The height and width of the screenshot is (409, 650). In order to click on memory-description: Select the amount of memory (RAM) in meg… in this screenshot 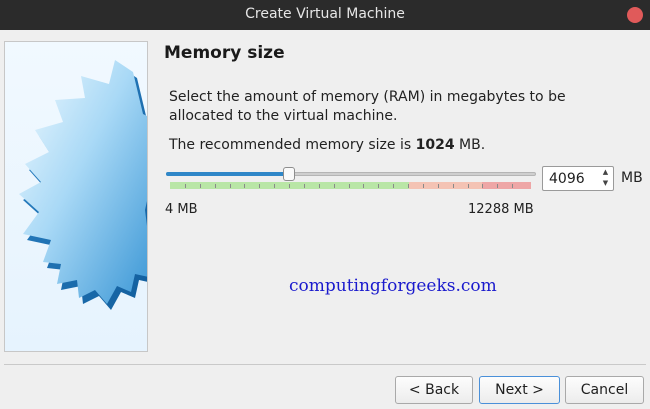, I will do `click(367, 106)`.